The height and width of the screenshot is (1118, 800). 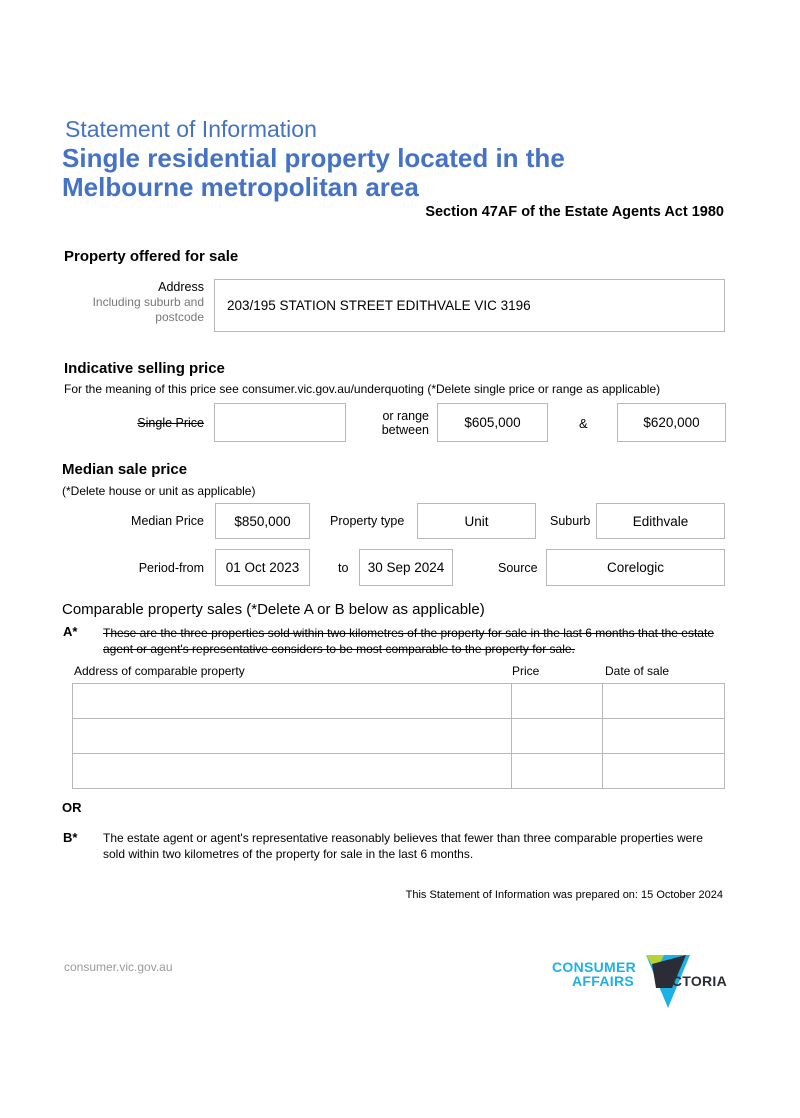 I want to click on property-heading: Property offered for sale, so click(x=151, y=256).